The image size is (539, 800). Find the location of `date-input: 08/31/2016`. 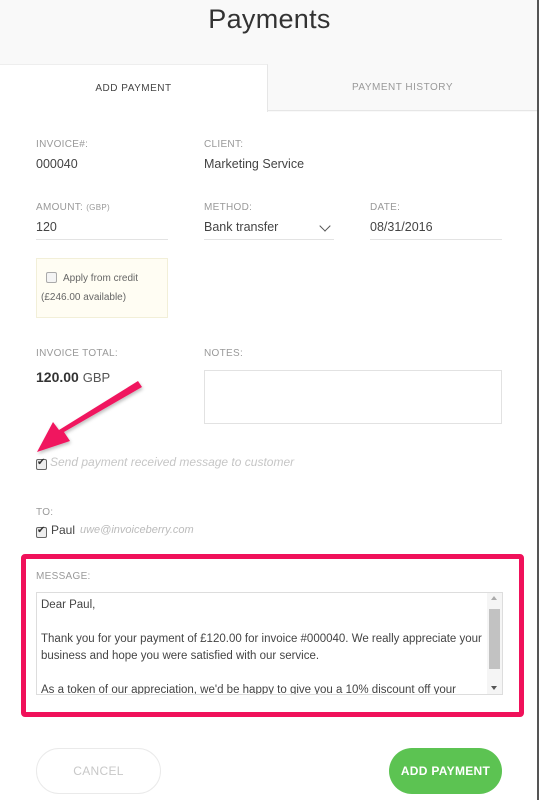

date-input: 08/31/2016 is located at coordinates (401, 227).